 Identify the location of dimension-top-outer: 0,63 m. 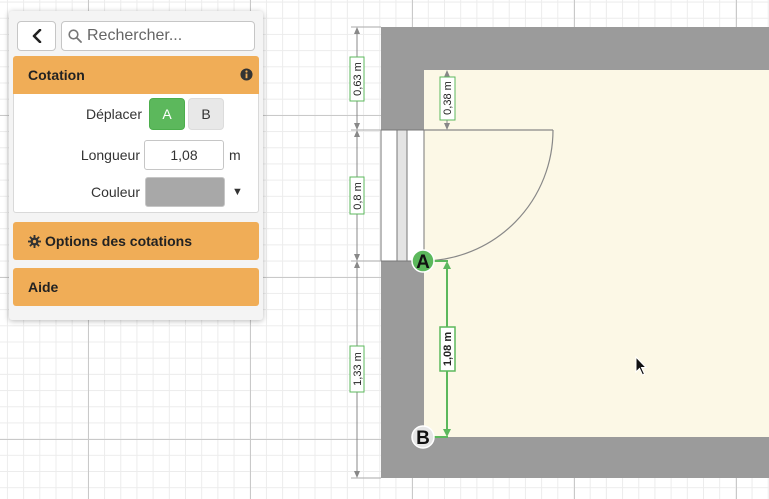
(365, 78).